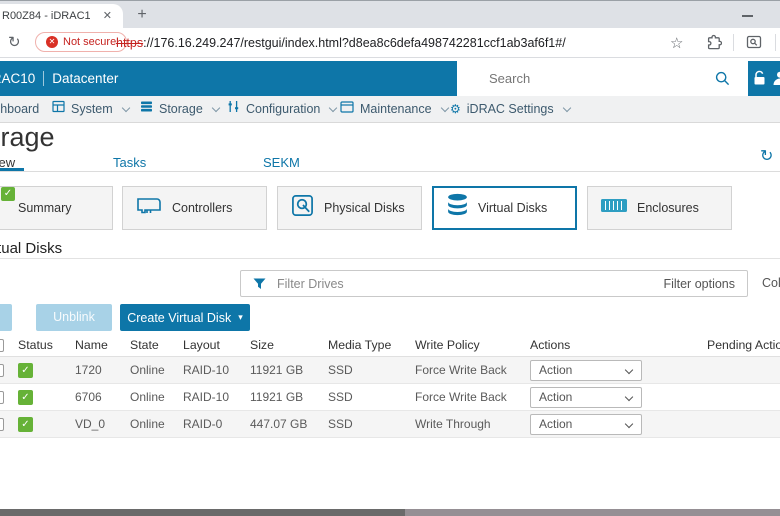 The image size is (780, 516). I want to click on select-all-checkbox, so click(2, 345).